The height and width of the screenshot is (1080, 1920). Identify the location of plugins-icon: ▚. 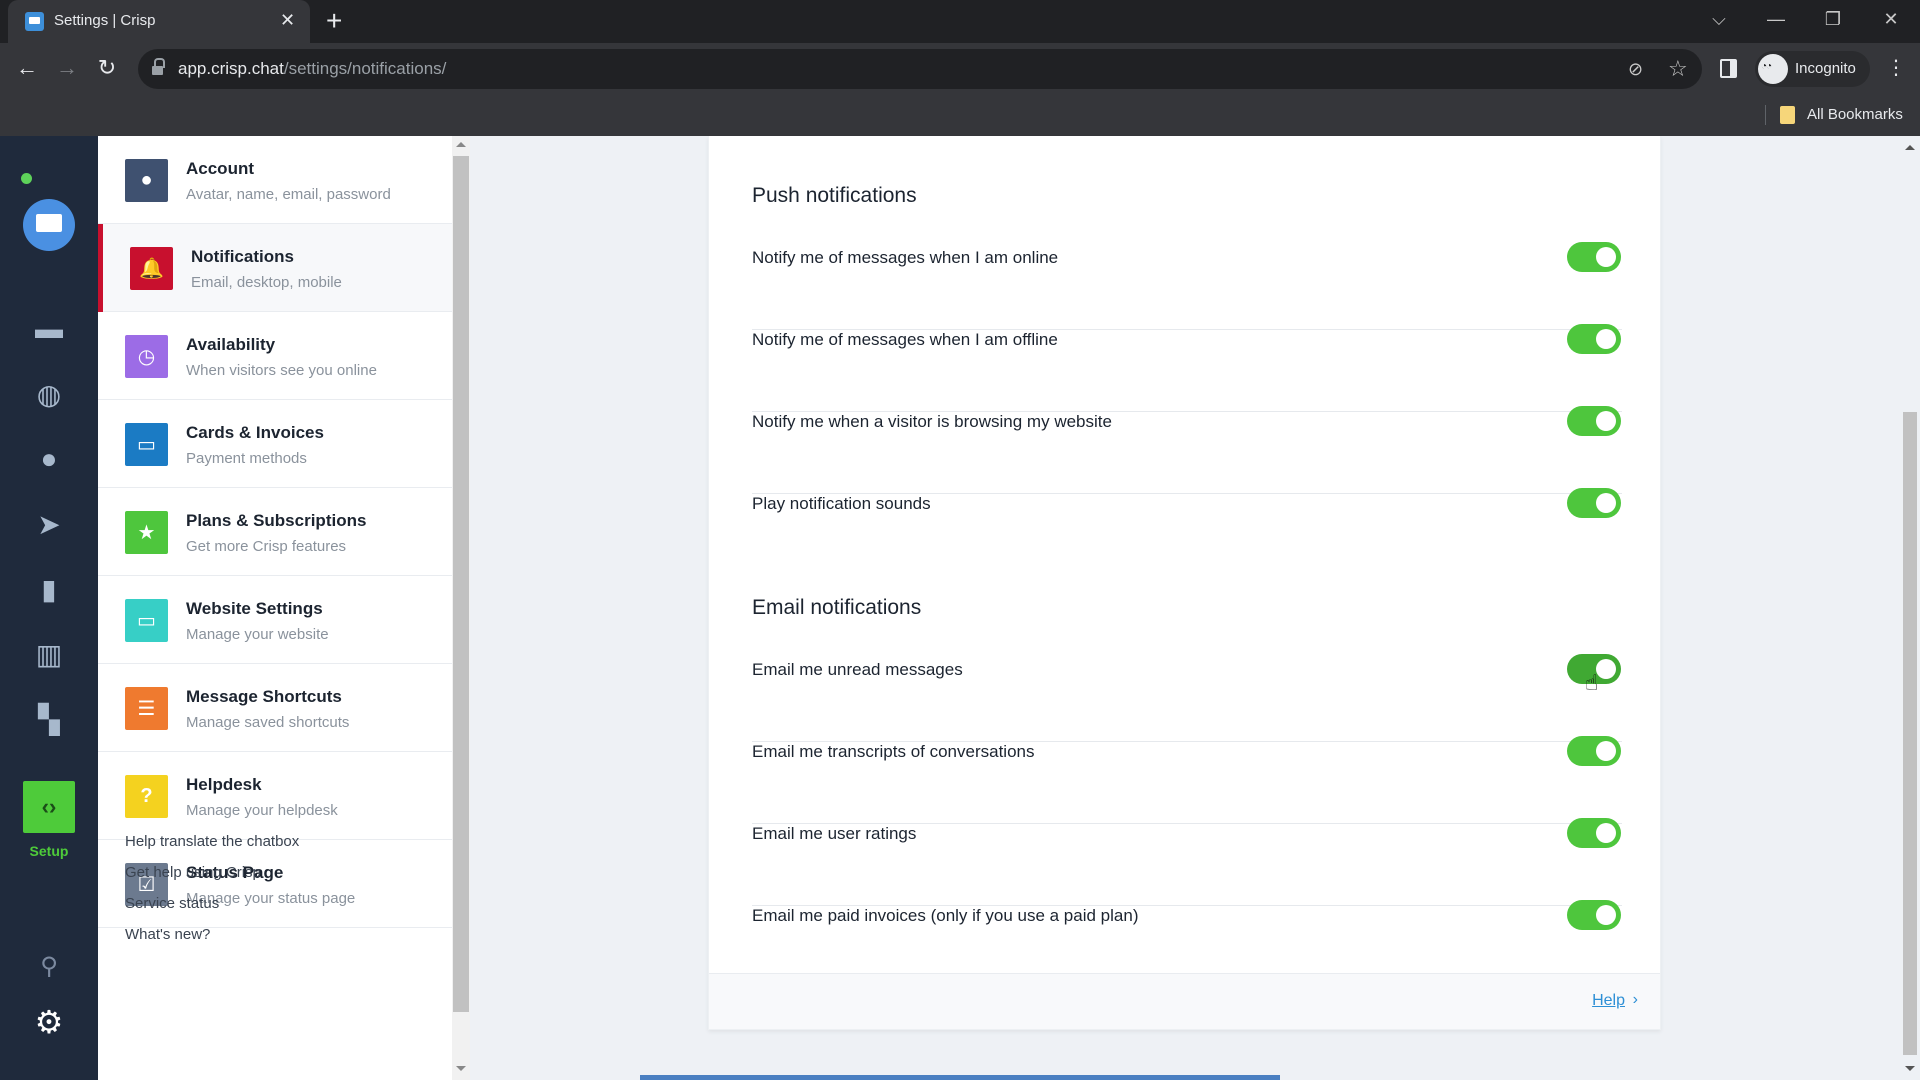
(49, 719).